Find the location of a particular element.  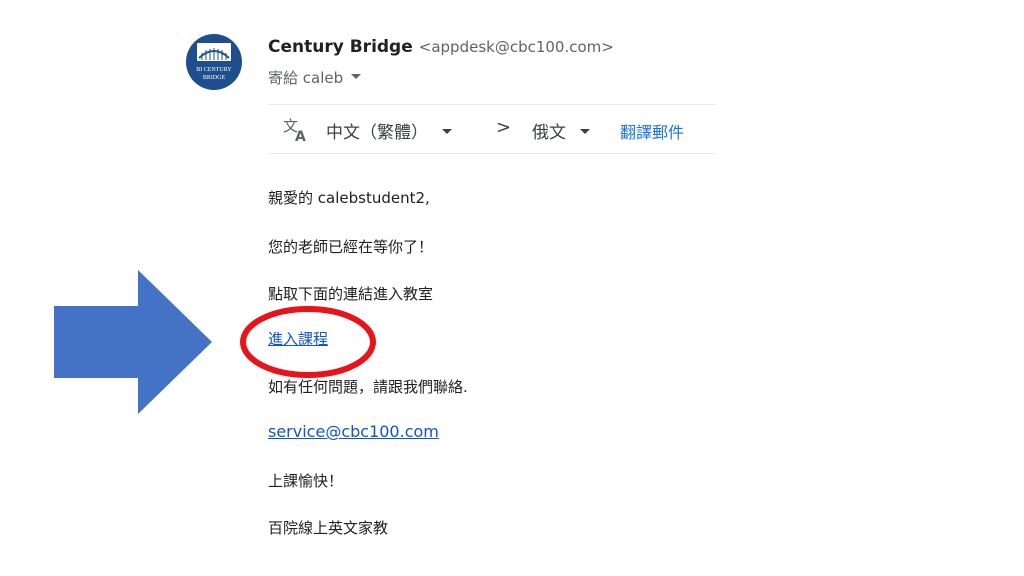

signature: 百院線上英文家教 is located at coordinates (328, 528).